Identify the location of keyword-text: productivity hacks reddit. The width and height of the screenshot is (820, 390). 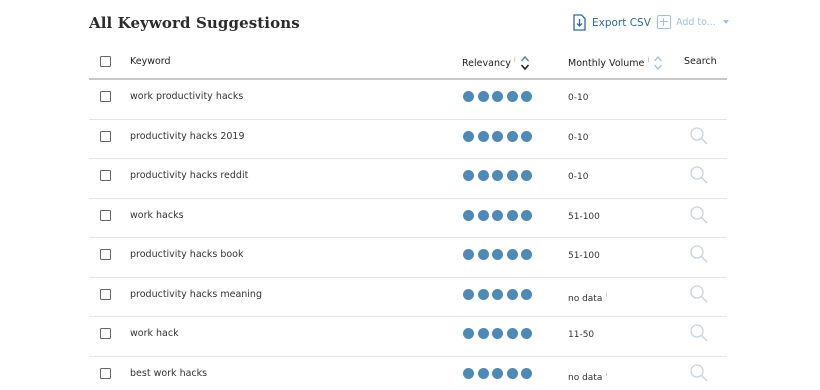
(189, 175).